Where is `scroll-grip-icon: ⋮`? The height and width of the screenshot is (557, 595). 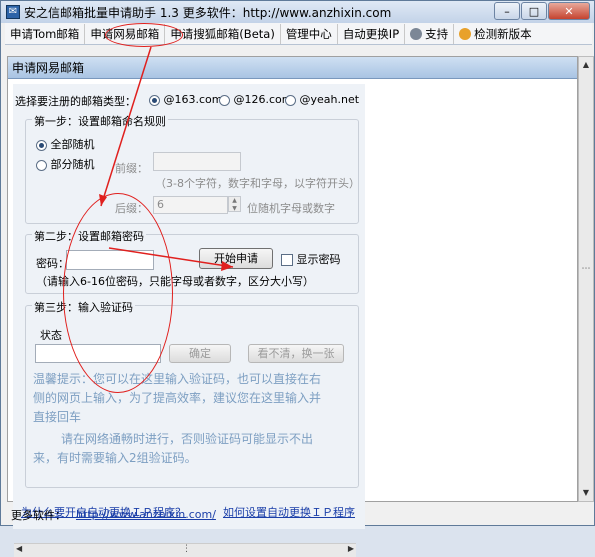 scroll-grip-icon: ⋮ is located at coordinates (186, 549).